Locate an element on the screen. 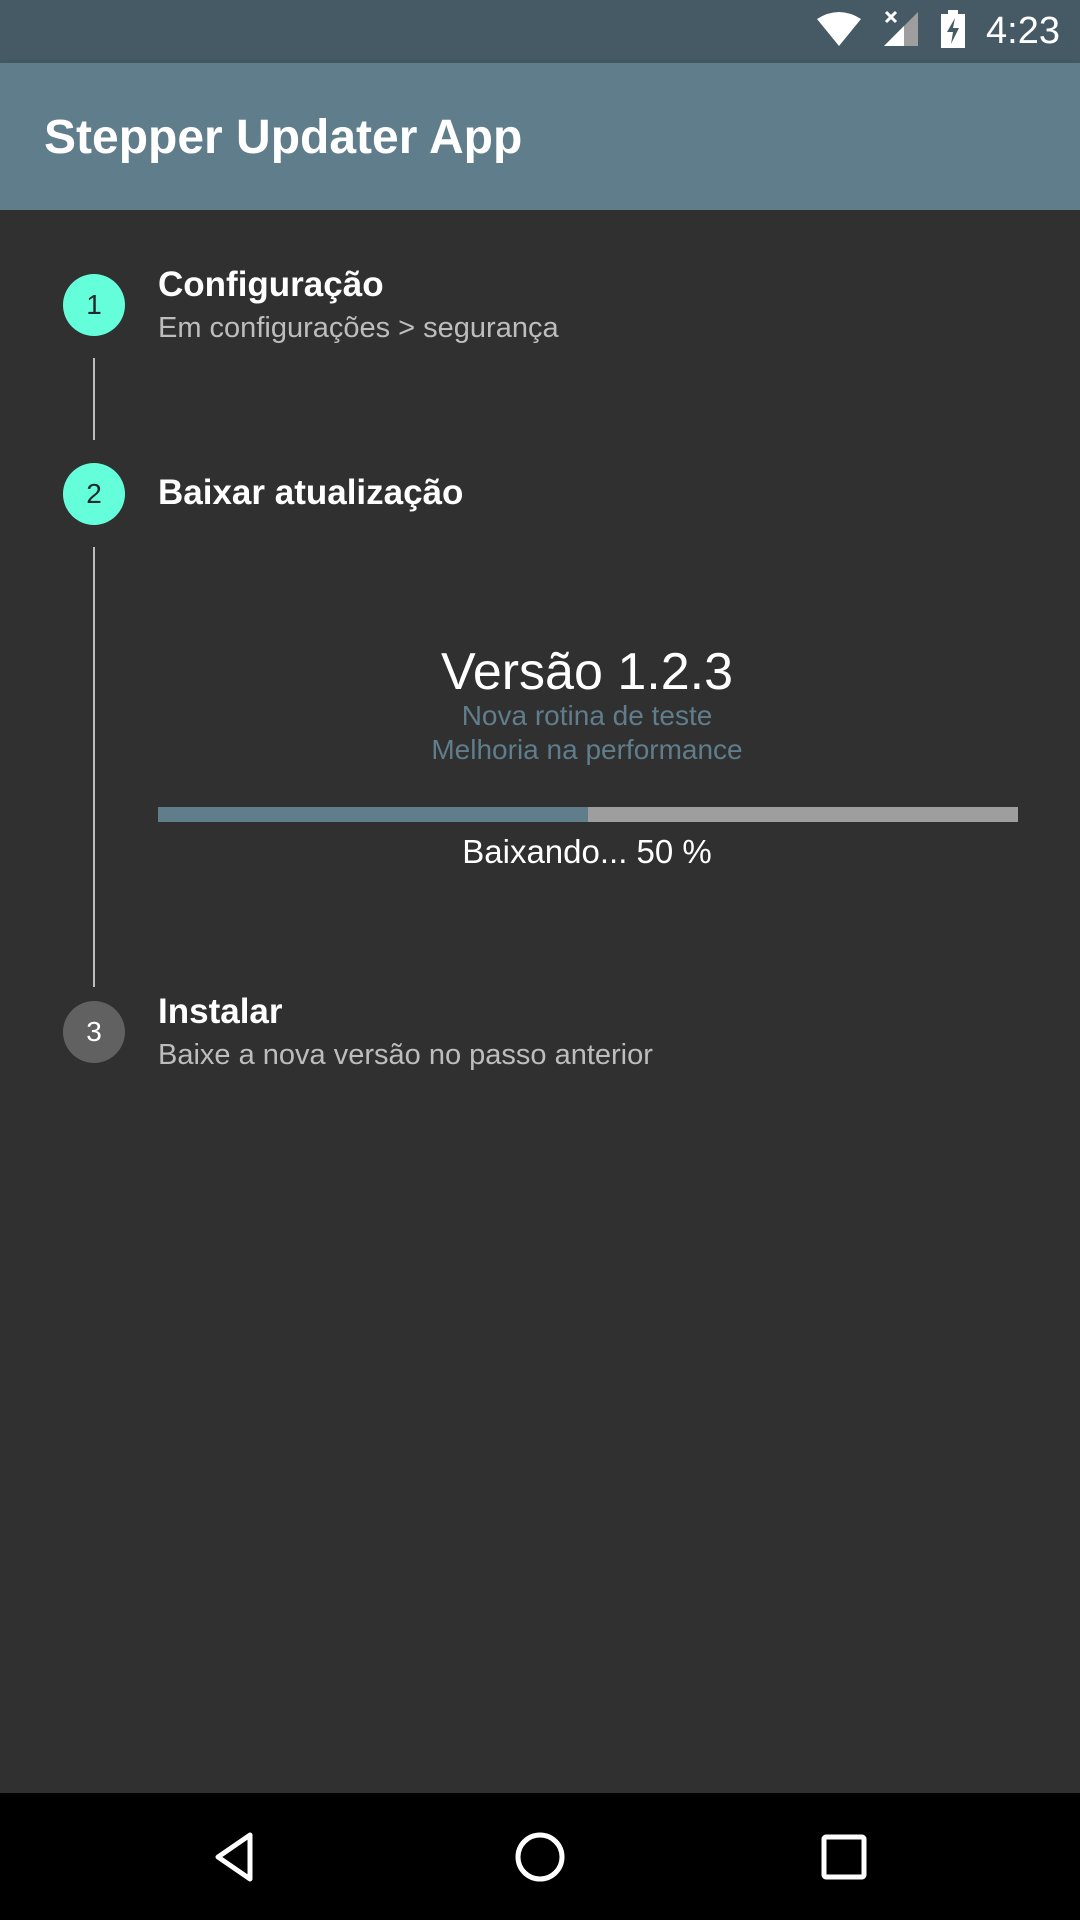 The width and height of the screenshot is (1080, 1920). back-icon is located at coordinates (236, 1857).